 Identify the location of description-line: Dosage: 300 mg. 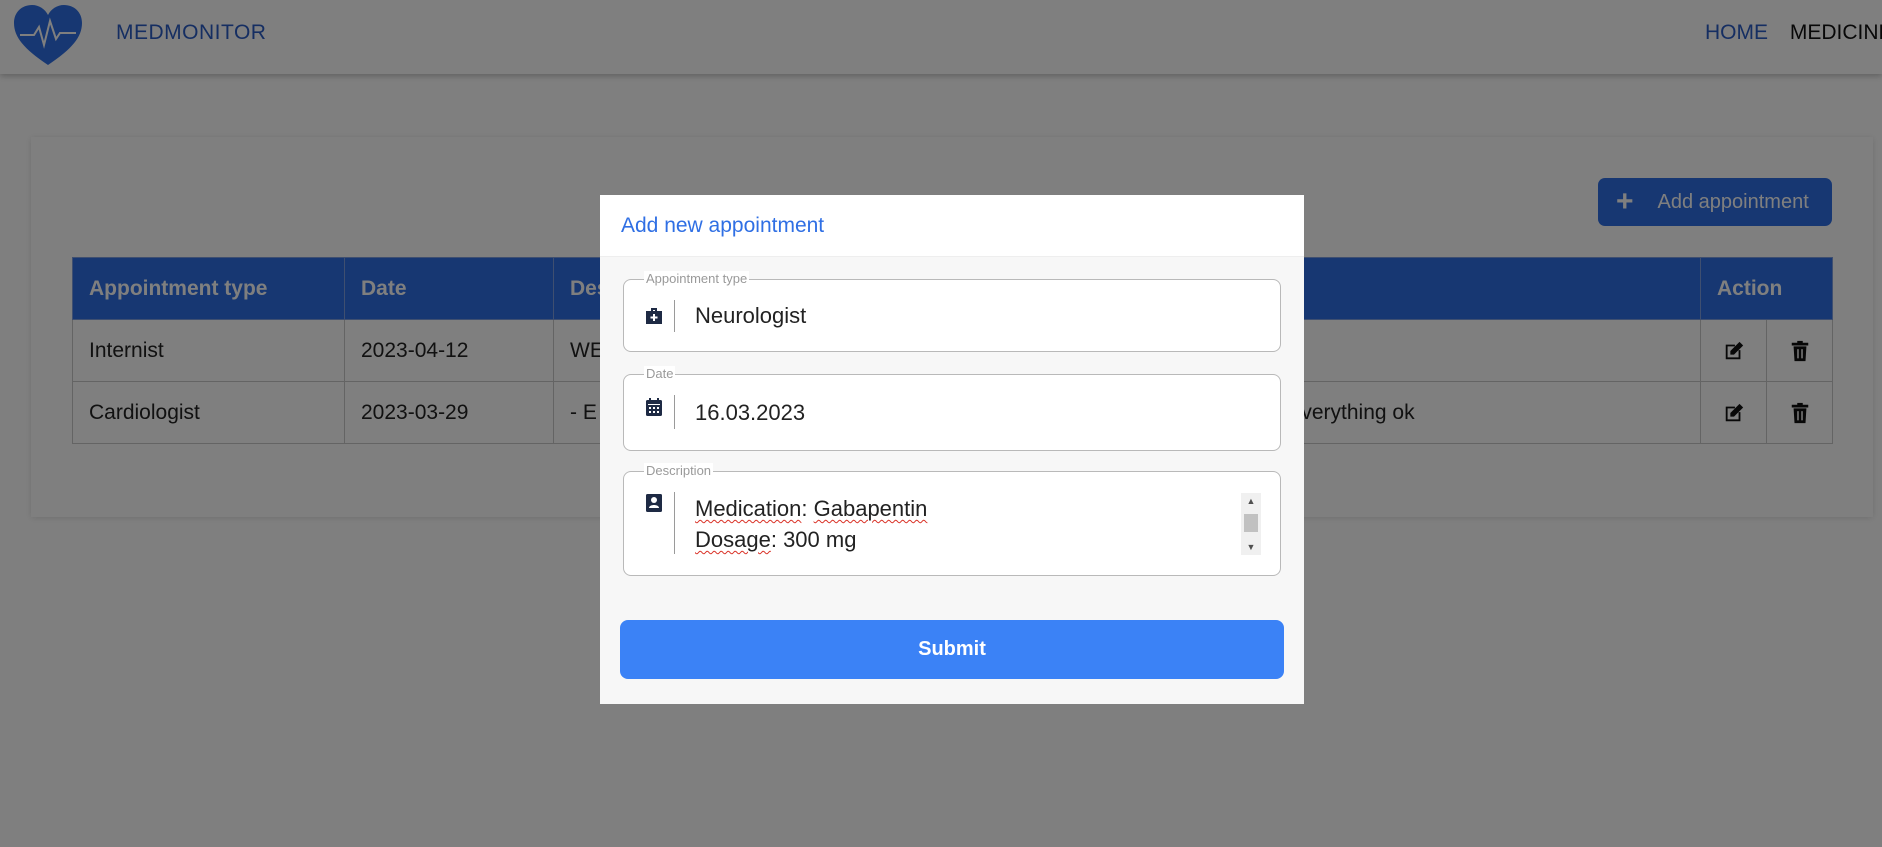
(811, 539).